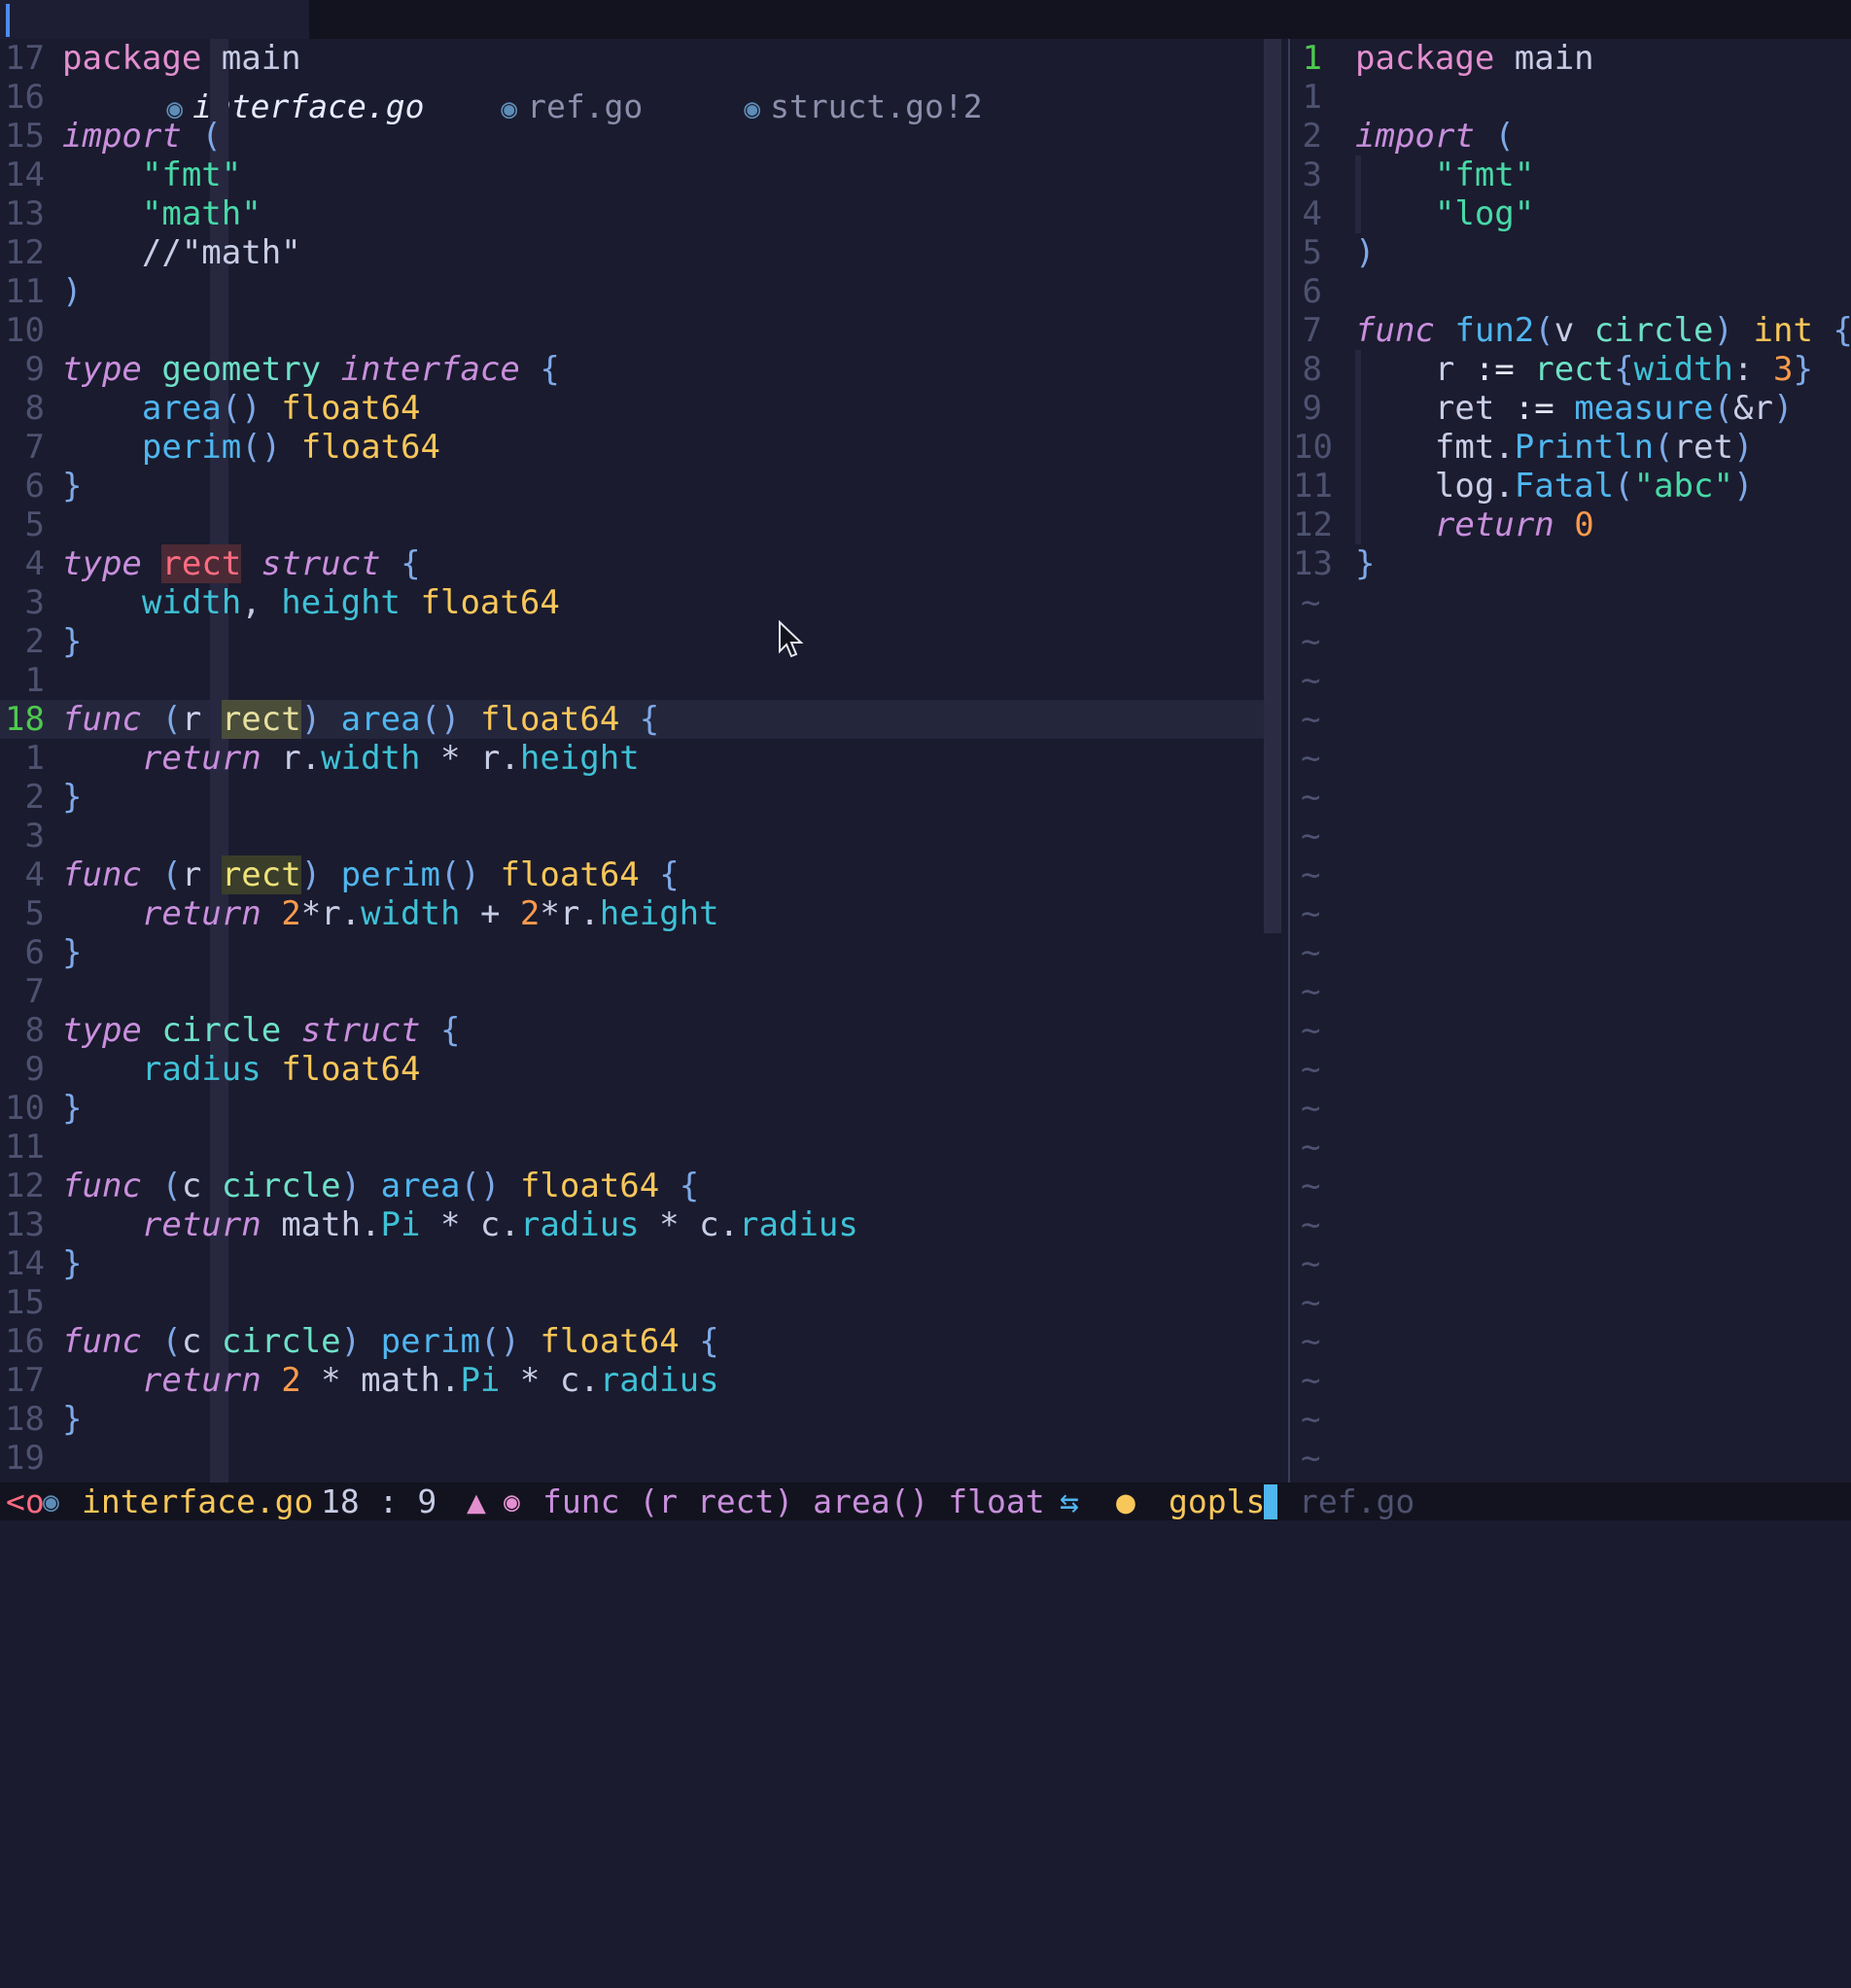 This screenshot has width=1851, height=1988. What do you see at coordinates (379, 1501) in the screenshot?
I see `cursor-position: 18 : 9` at bounding box center [379, 1501].